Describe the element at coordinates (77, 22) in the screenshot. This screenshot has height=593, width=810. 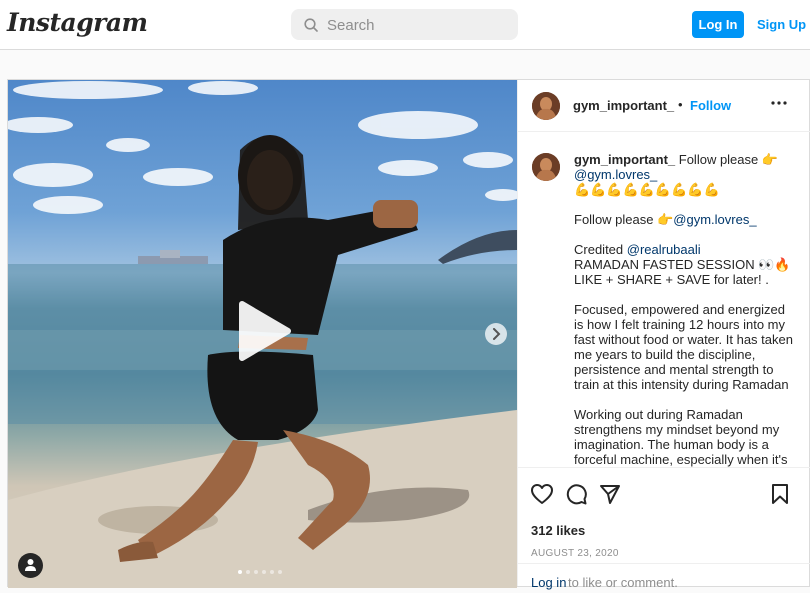
I see `instagram-logo: Instagram` at that location.